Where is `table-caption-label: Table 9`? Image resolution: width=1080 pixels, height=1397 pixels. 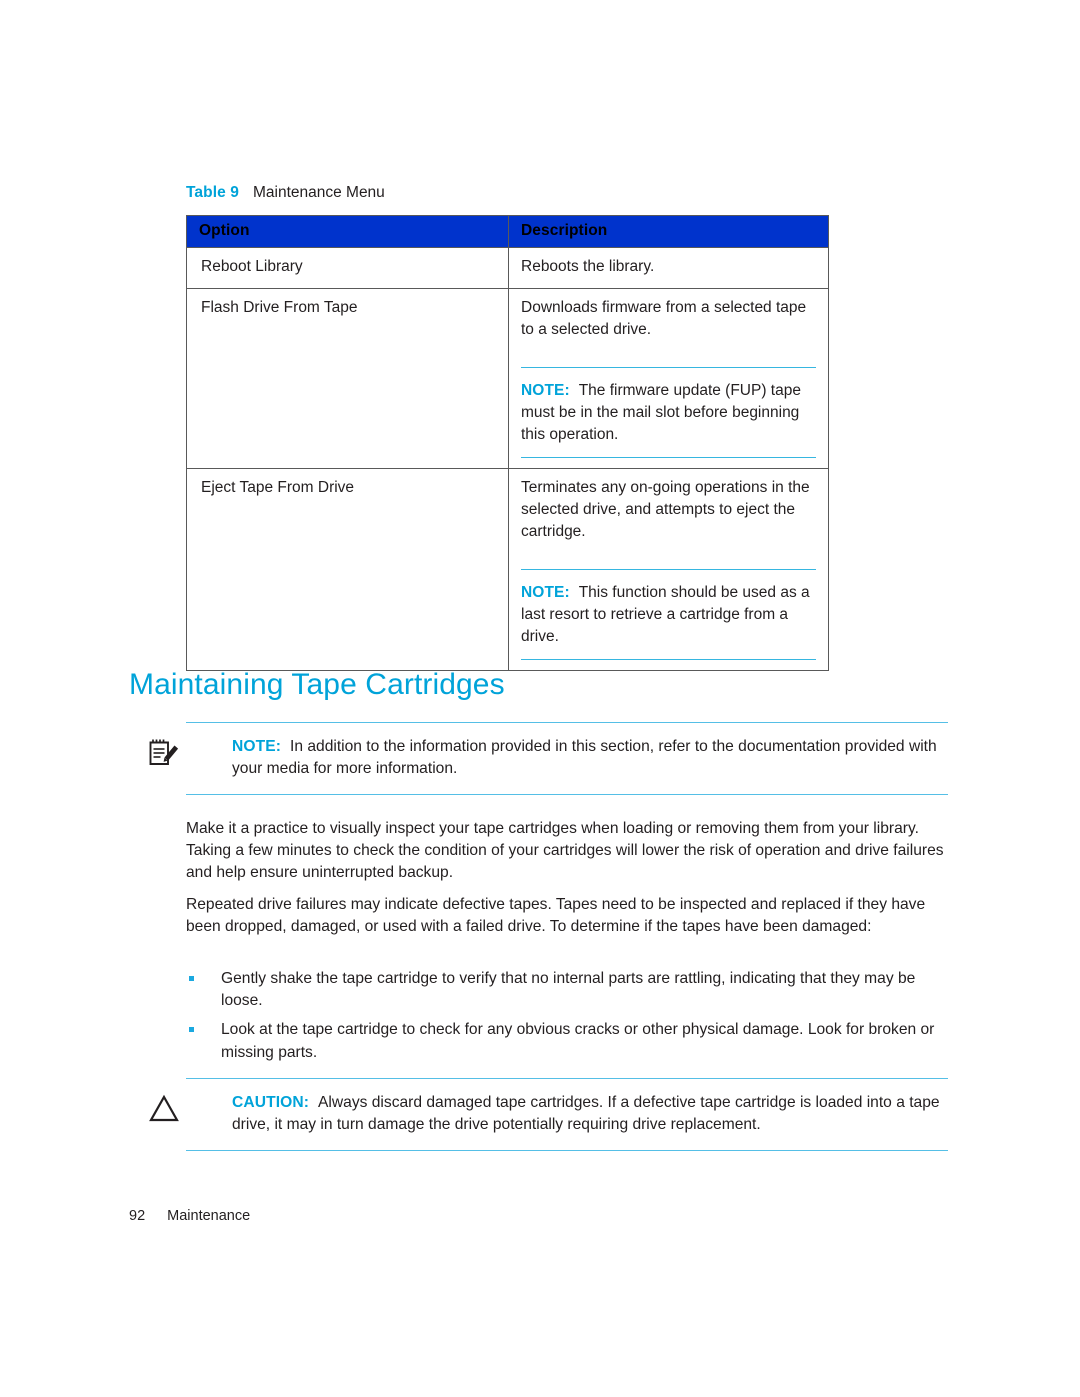 table-caption-label: Table 9 is located at coordinates (212, 192).